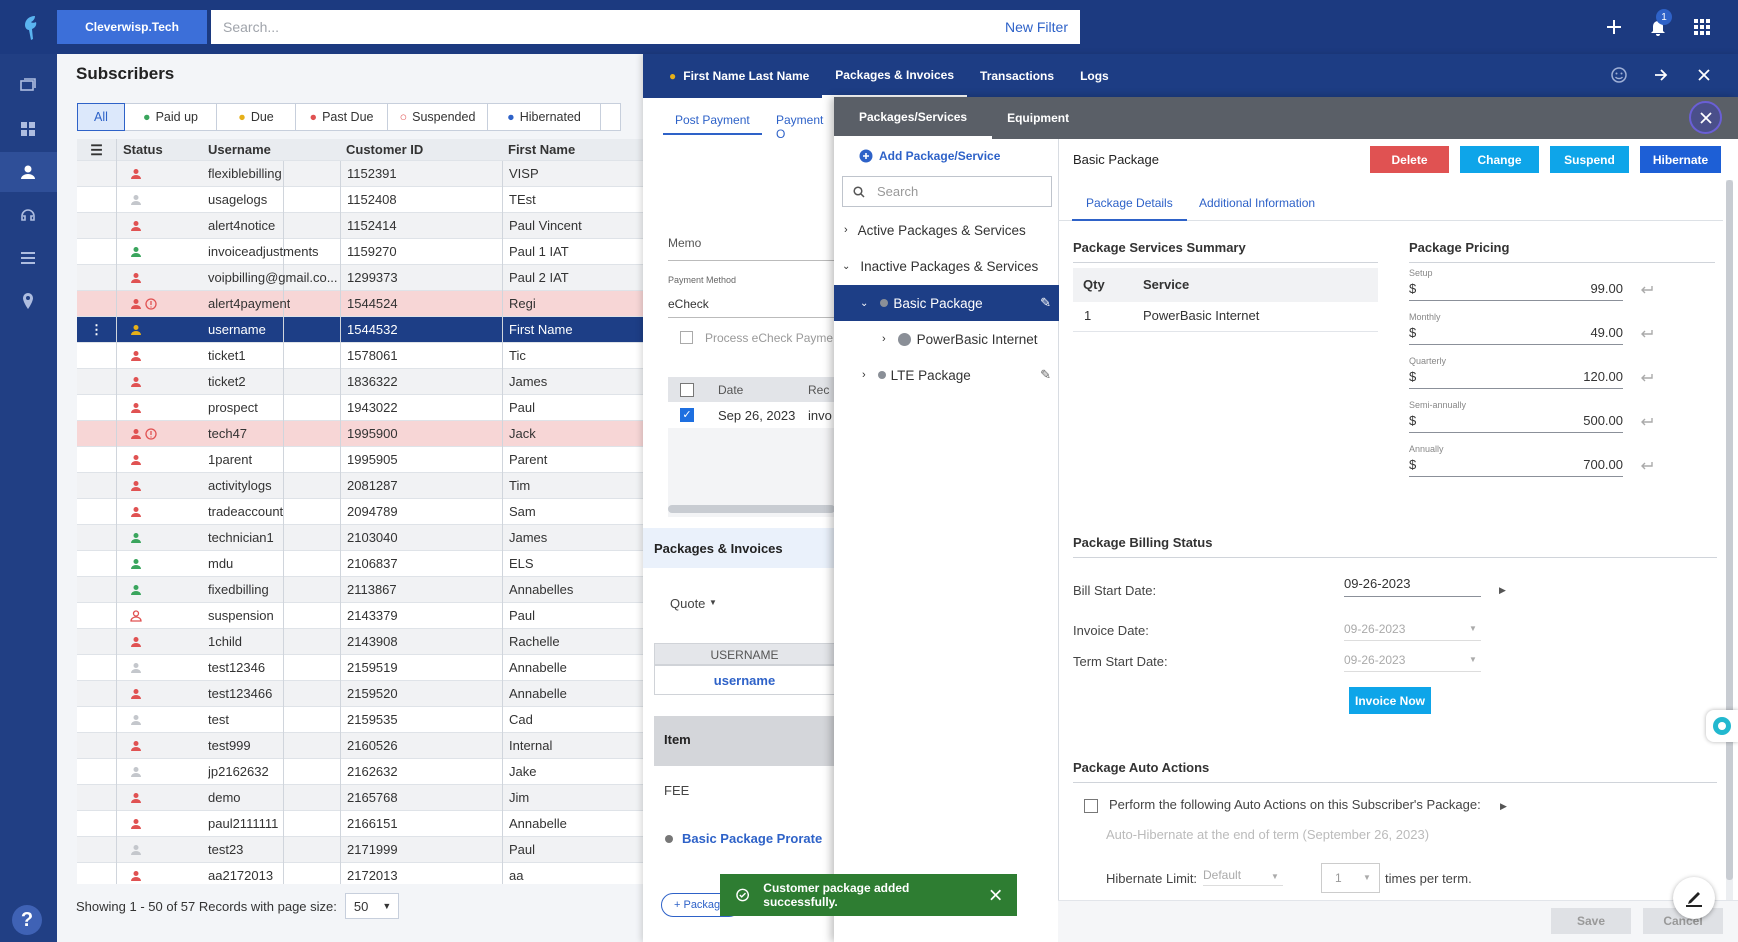 The image size is (1738, 942). I want to click on select-all-checkbox, so click(687, 390).